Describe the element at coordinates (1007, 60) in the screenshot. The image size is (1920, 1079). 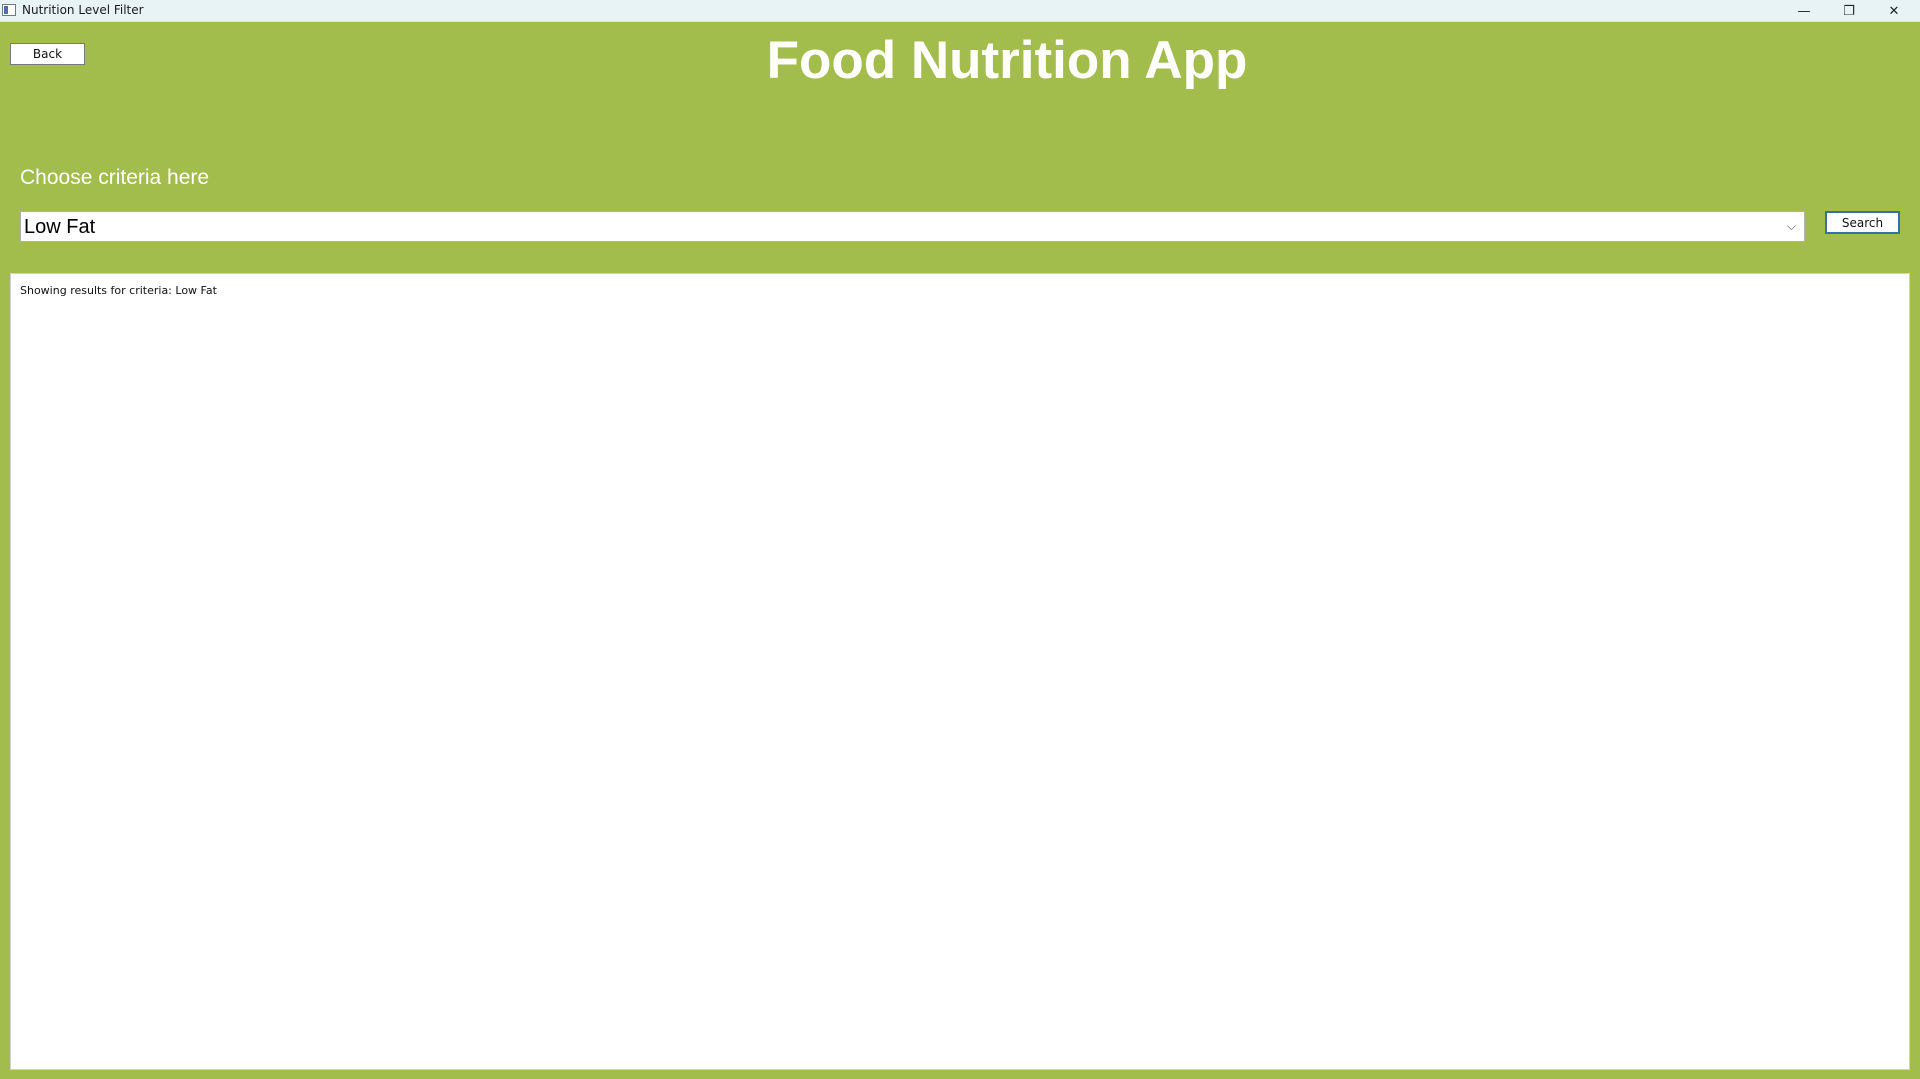
I see `page-title: Food Nutrition App` at that location.